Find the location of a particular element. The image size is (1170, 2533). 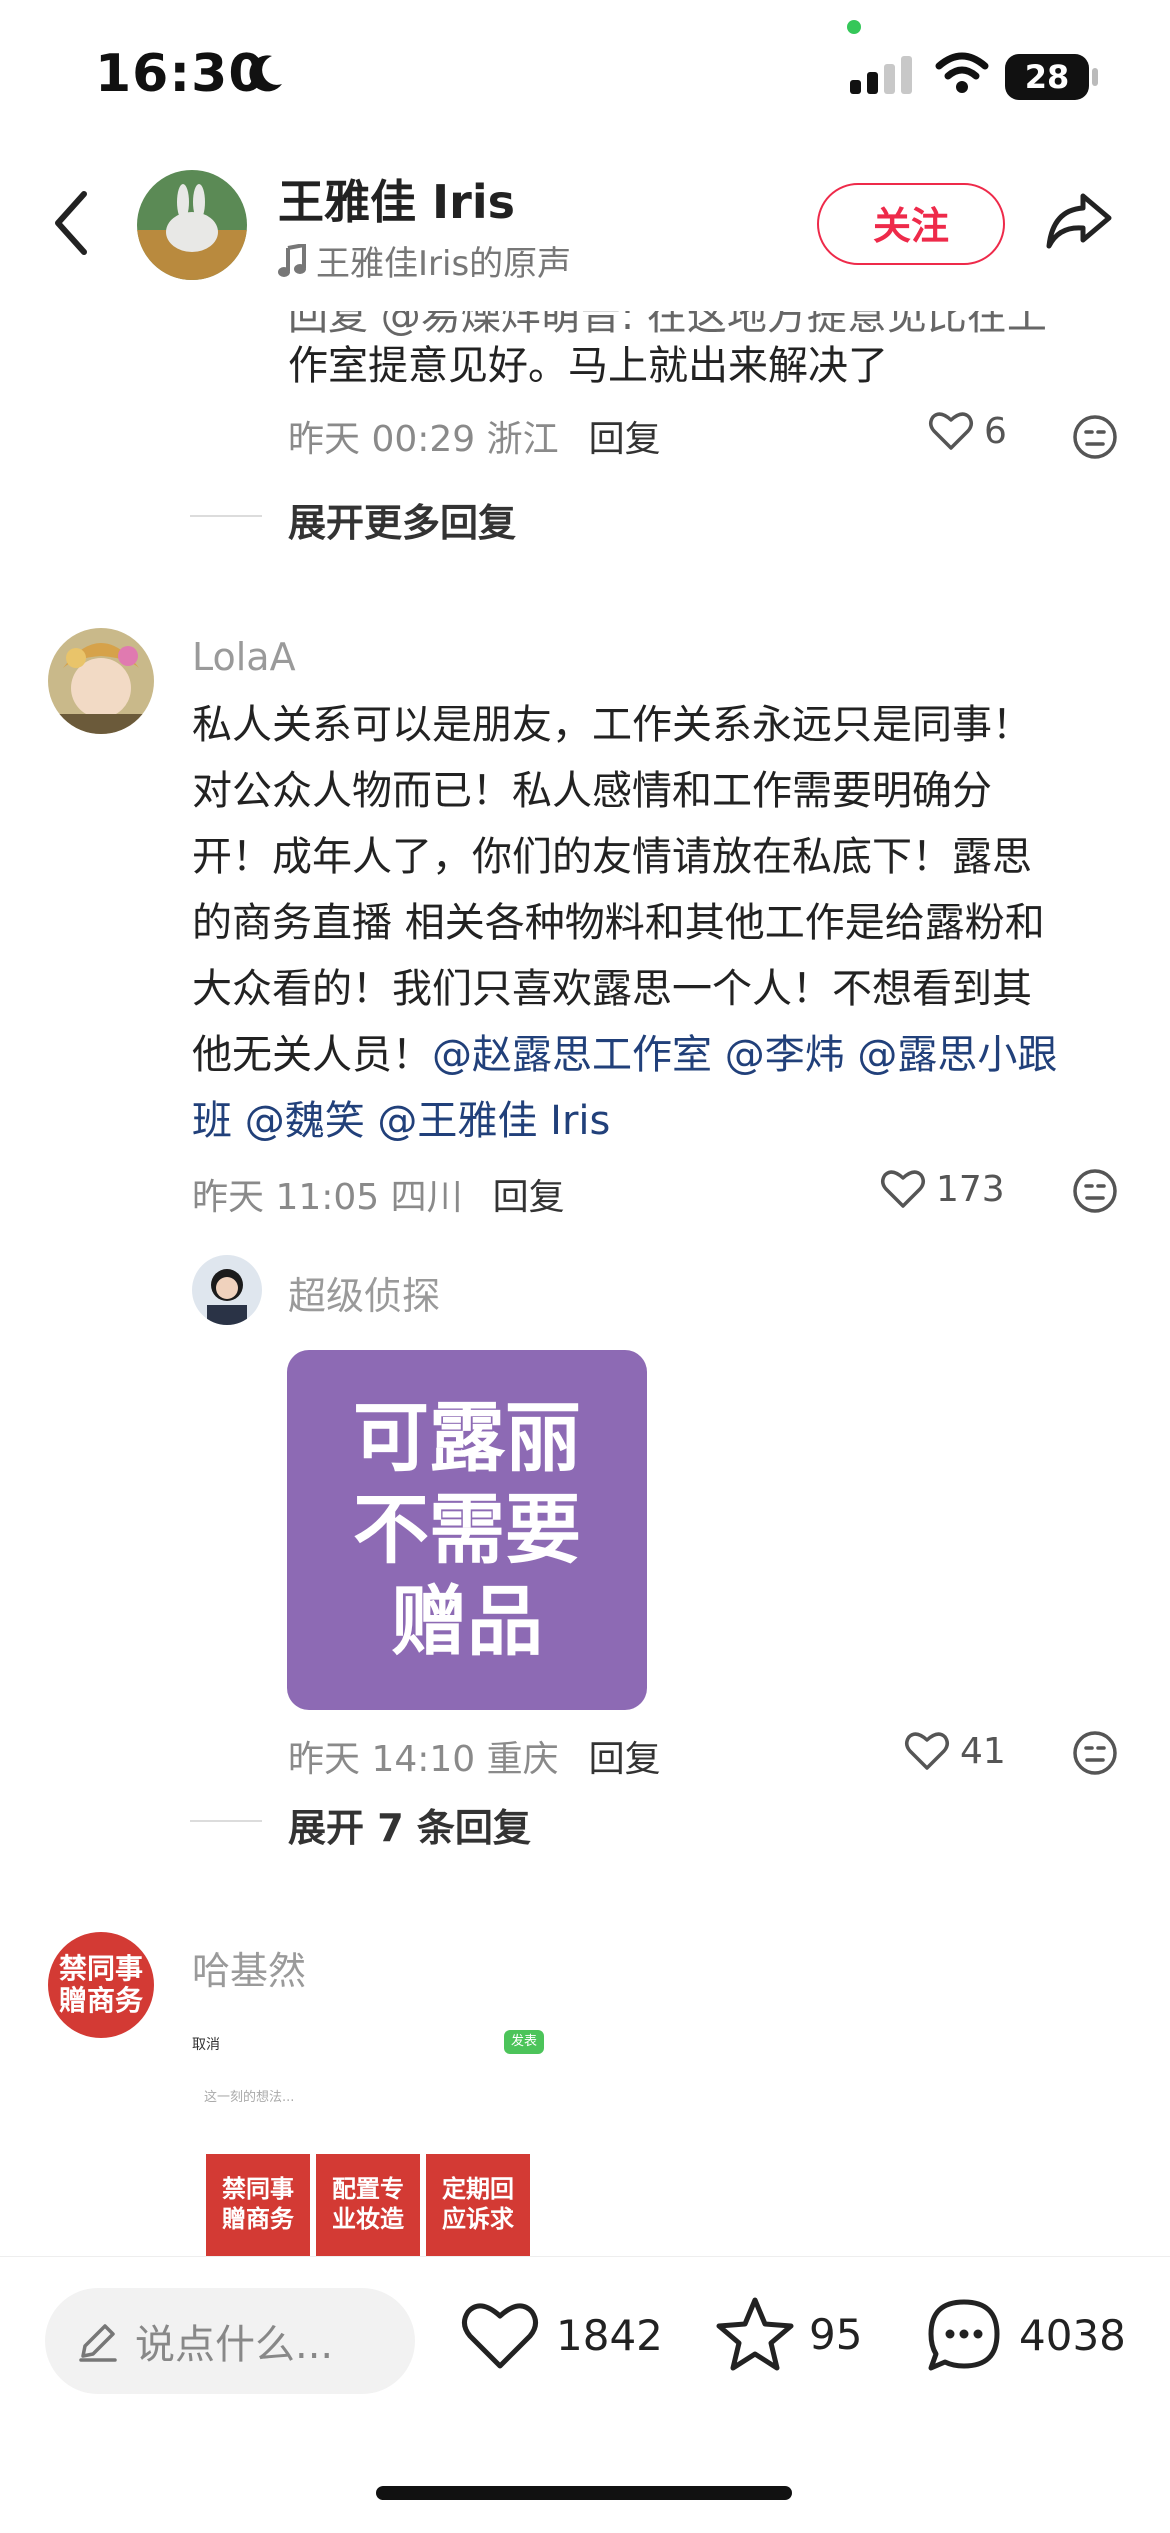

battery-nub is located at coordinates (1095, 77).